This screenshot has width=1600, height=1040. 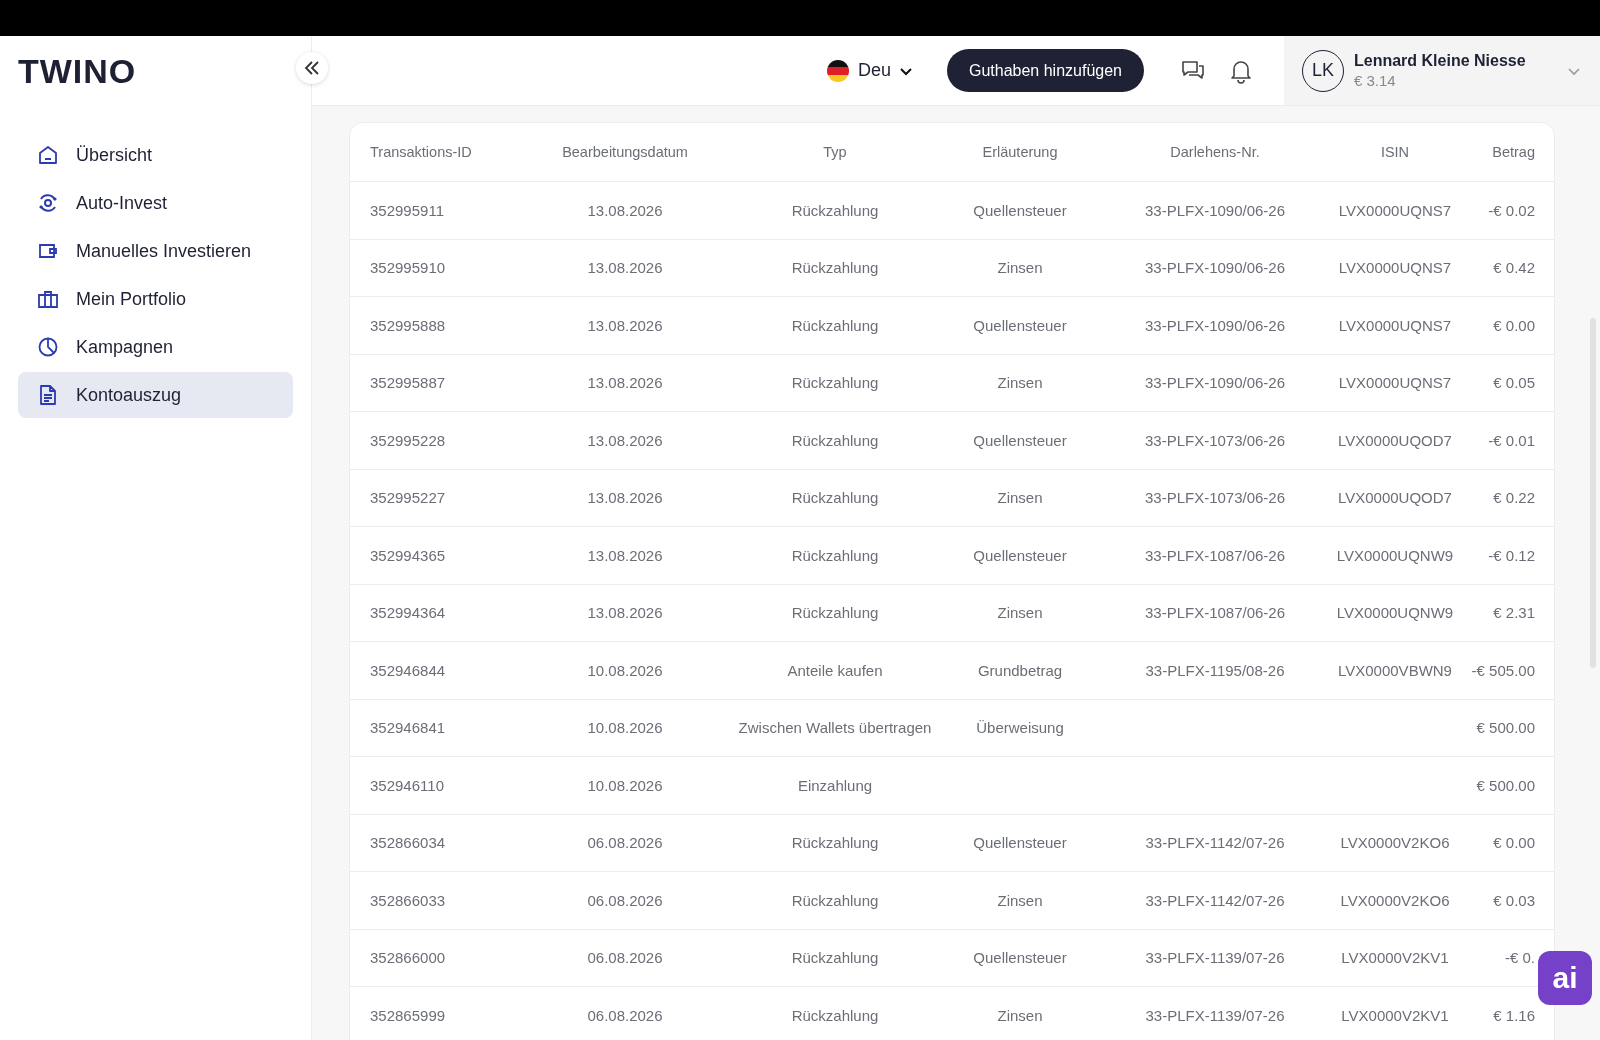 What do you see at coordinates (1215, 440) in the screenshot?
I see `loan-number-cell: 33-PLFX-1073/06-26` at bounding box center [1215, 440].